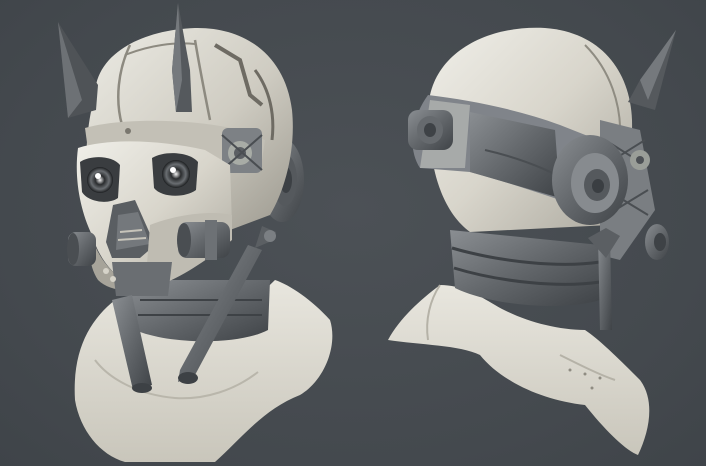  What do you see at coordinates (203, 240) in the screenshot?
I see `jaw-cylinder-right` at bounding box center [203, 240].